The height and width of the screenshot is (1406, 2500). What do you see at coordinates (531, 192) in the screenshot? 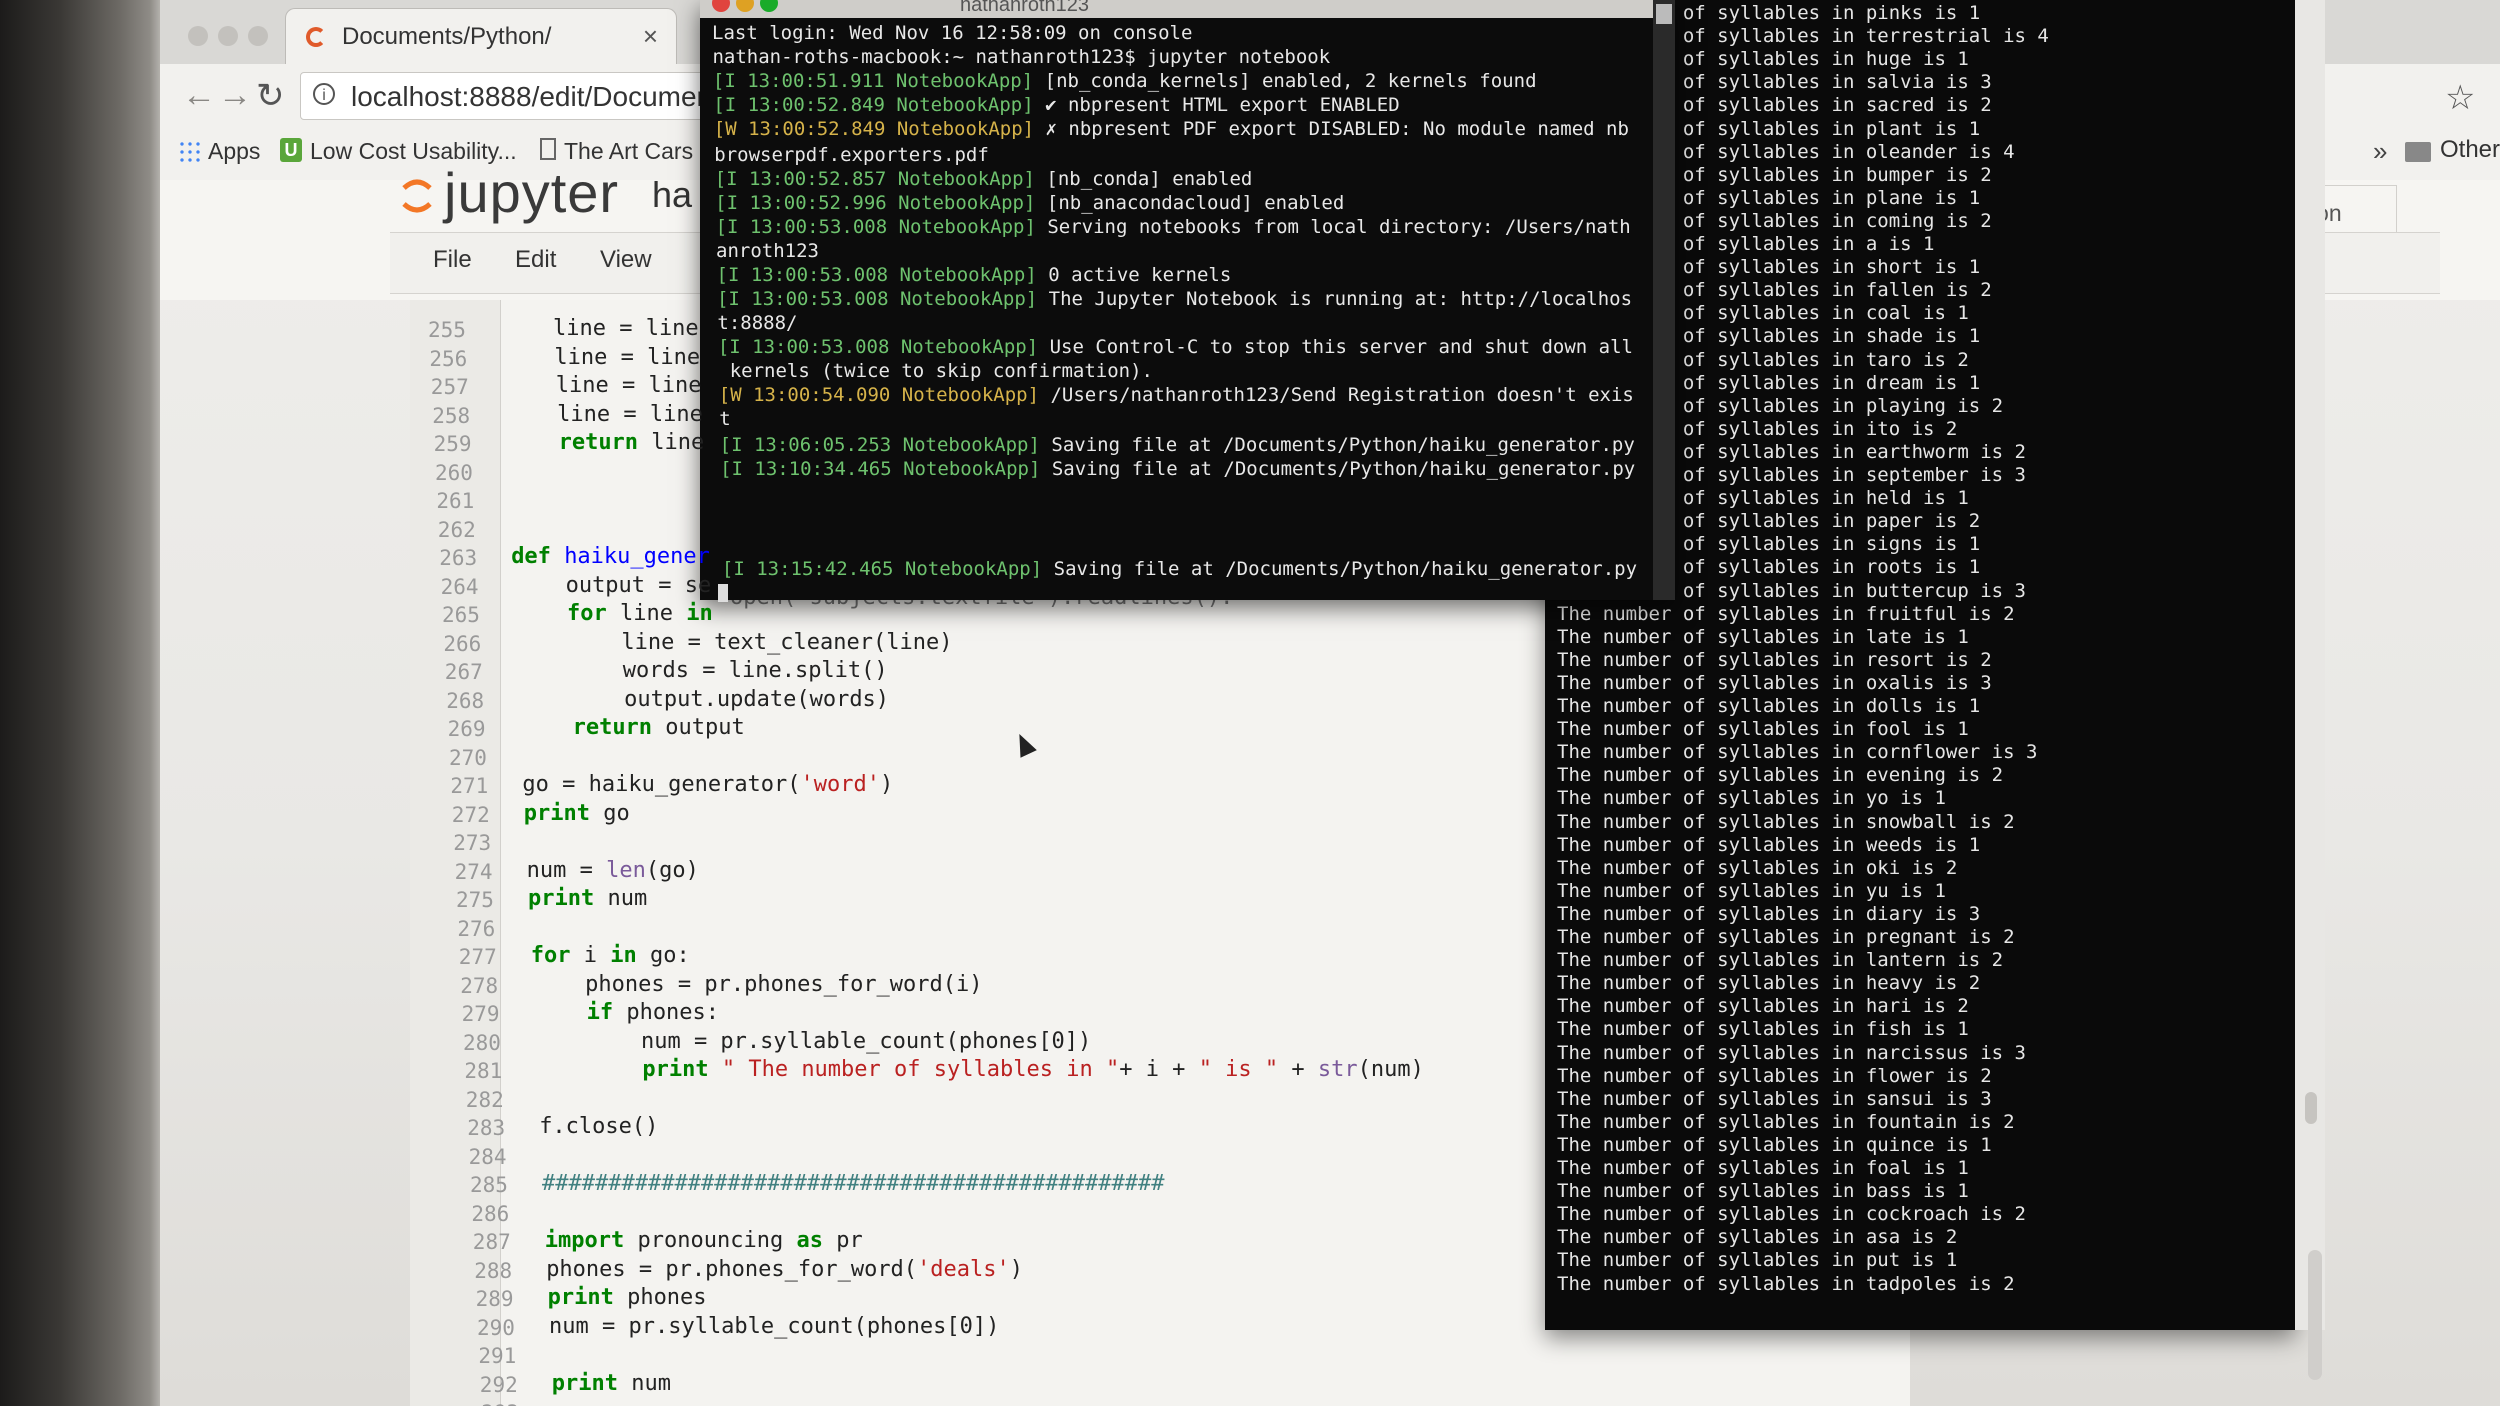
I see `jupyter-logo-text: jupyter` at bounding box center [531, 192].